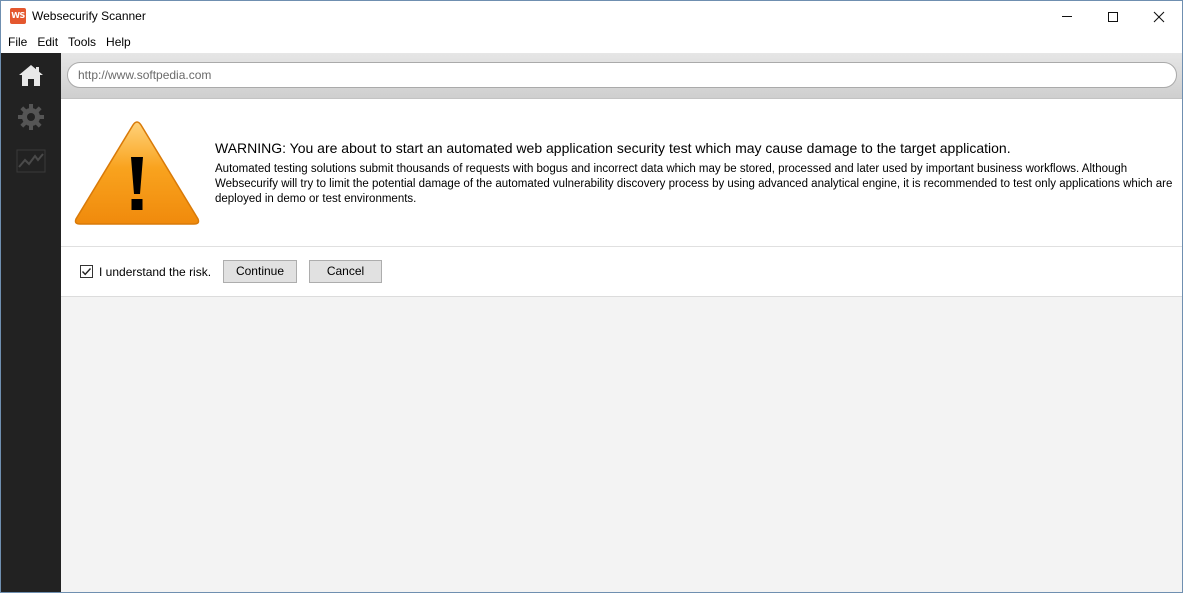 The width and height of the screenshot is (1183, 593). I want to click on menu-file: File, so click(17, 42).